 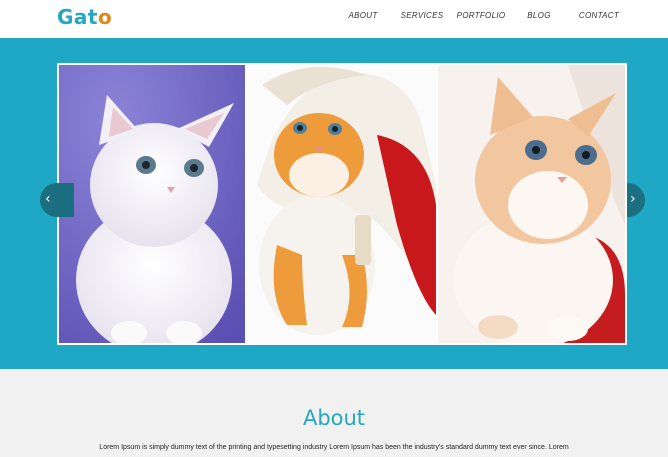 I want to click on about-heading: About, so click(x=334, y=418).